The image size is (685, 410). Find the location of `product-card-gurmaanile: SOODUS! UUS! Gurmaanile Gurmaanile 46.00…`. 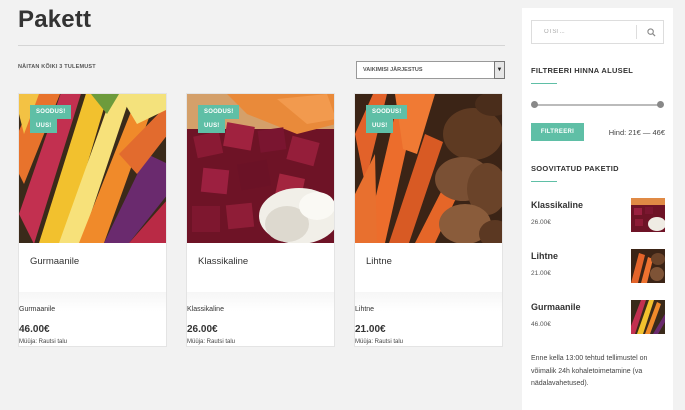

product-card-gurmaanile: SOODUS! UUS! Gurmaanile Gurmaanile 46.00… is located at coordinates (92, 220).